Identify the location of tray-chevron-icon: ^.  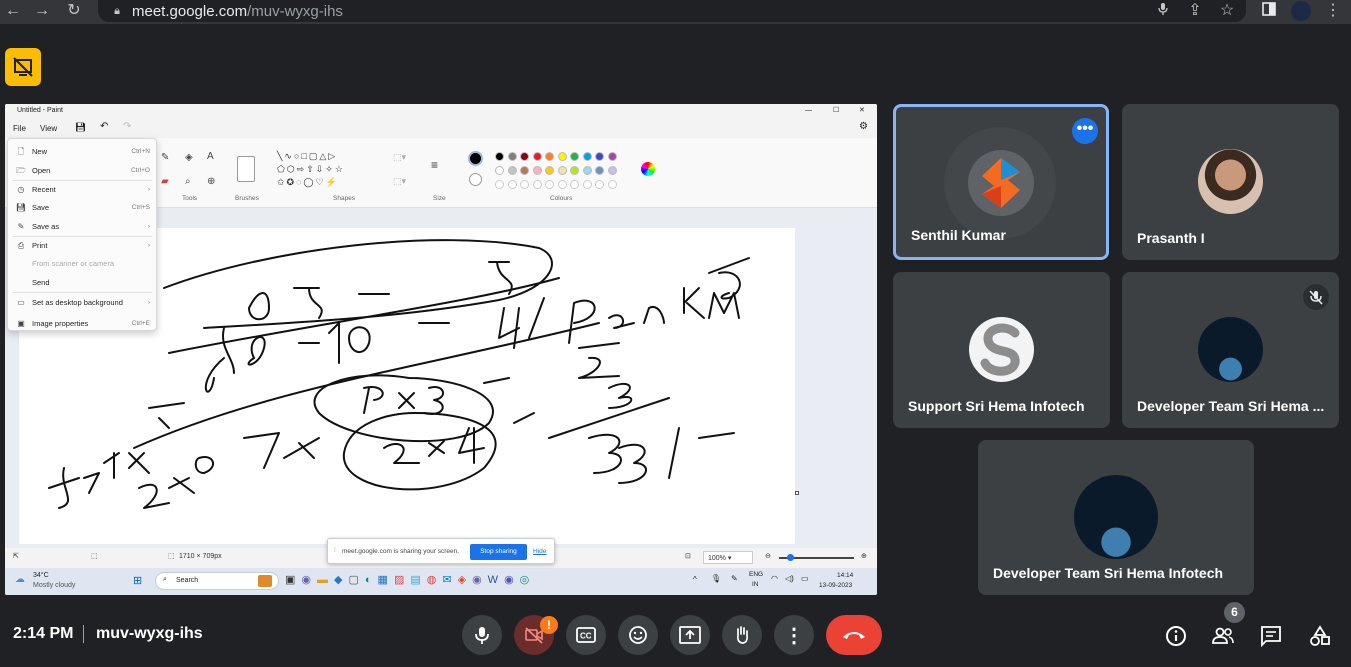
(695, 579).